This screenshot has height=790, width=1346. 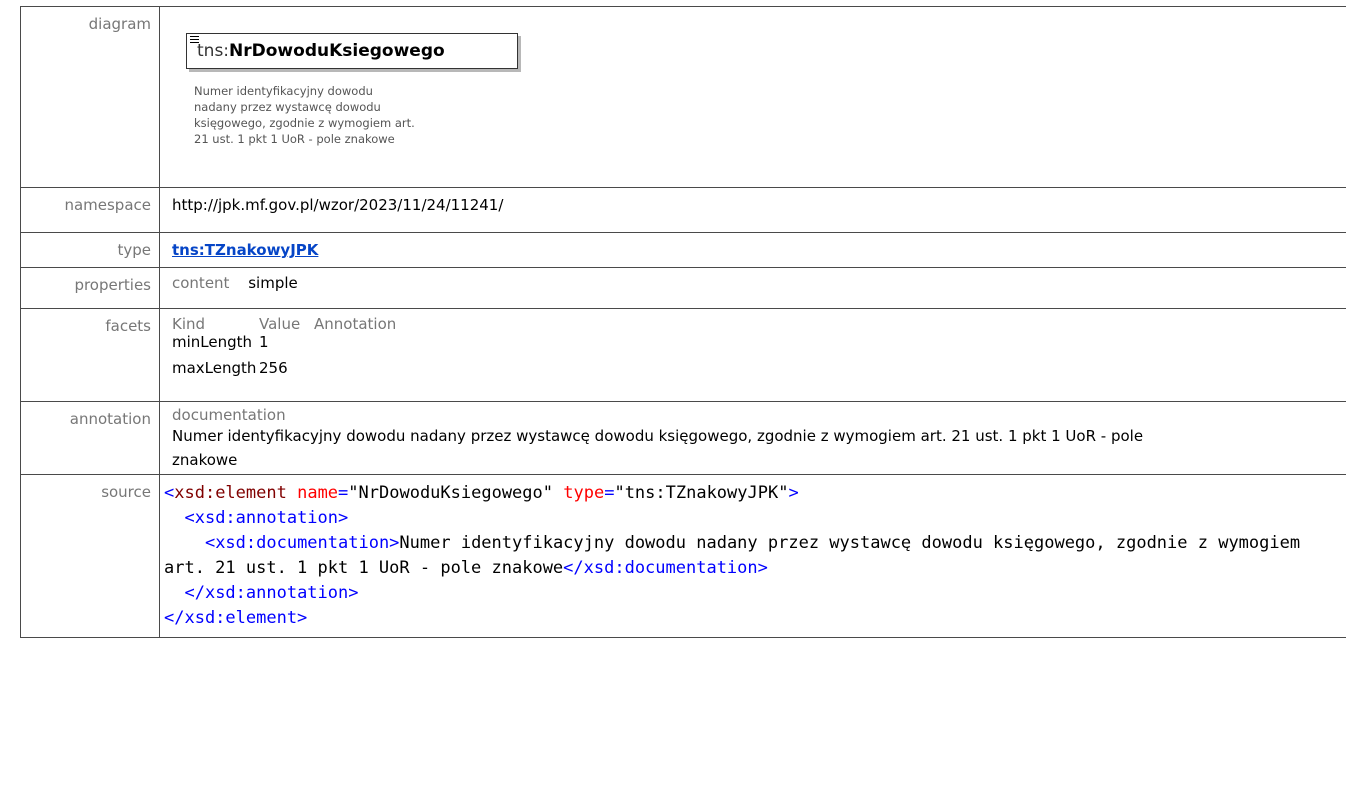 What do you see at coordinates (283, 91) in the screenshot?
I see `diagram-doc-line: Numer identyfikacyjny dowodu` at bounding box center [283, 91].